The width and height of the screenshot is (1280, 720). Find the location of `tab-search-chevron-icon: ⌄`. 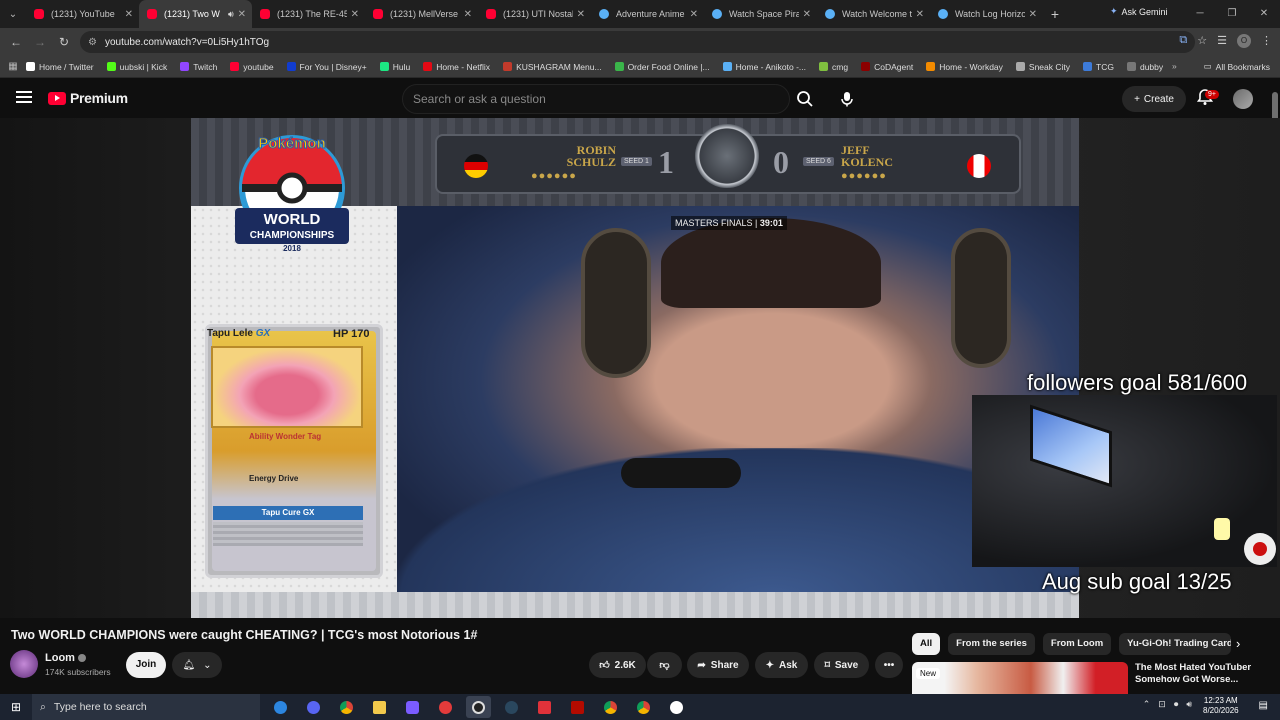

tab-search-chevron-icon: ⌄ is located at coordinates (13, 14).